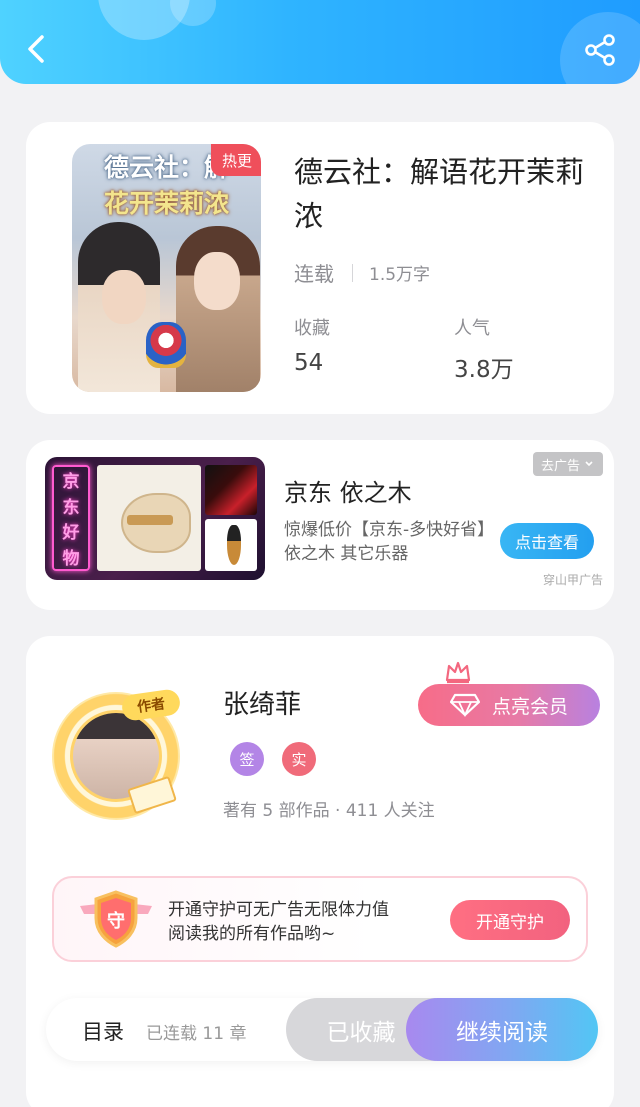 Image resolution: width=640 pixels, height=1107 pixels. I want to click on ad-instrument-detail, so click(231, 490).